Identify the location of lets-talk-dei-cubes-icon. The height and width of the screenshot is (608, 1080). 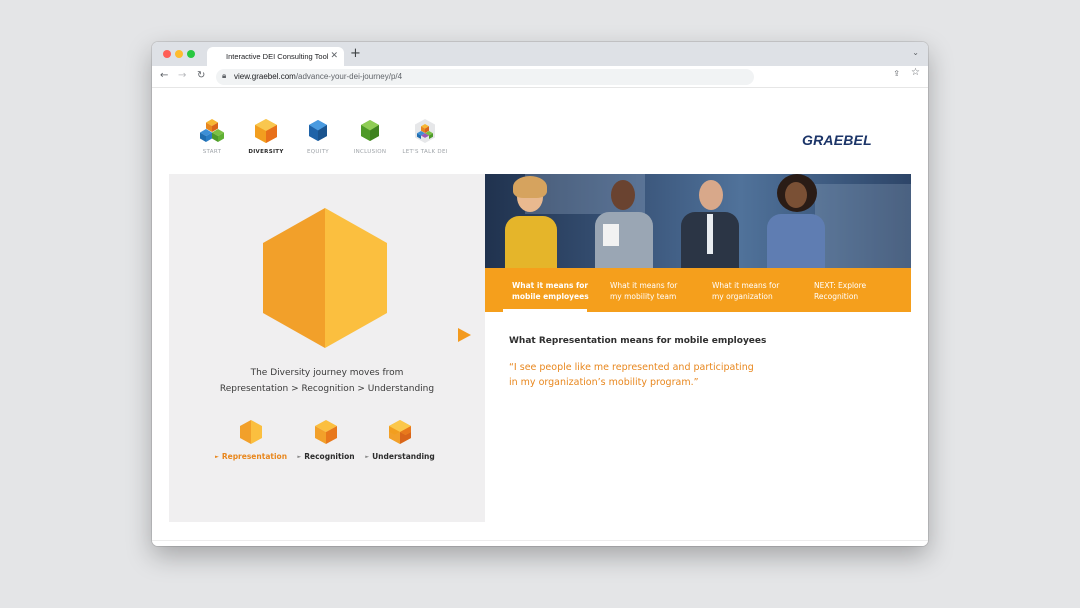
(425, 131).